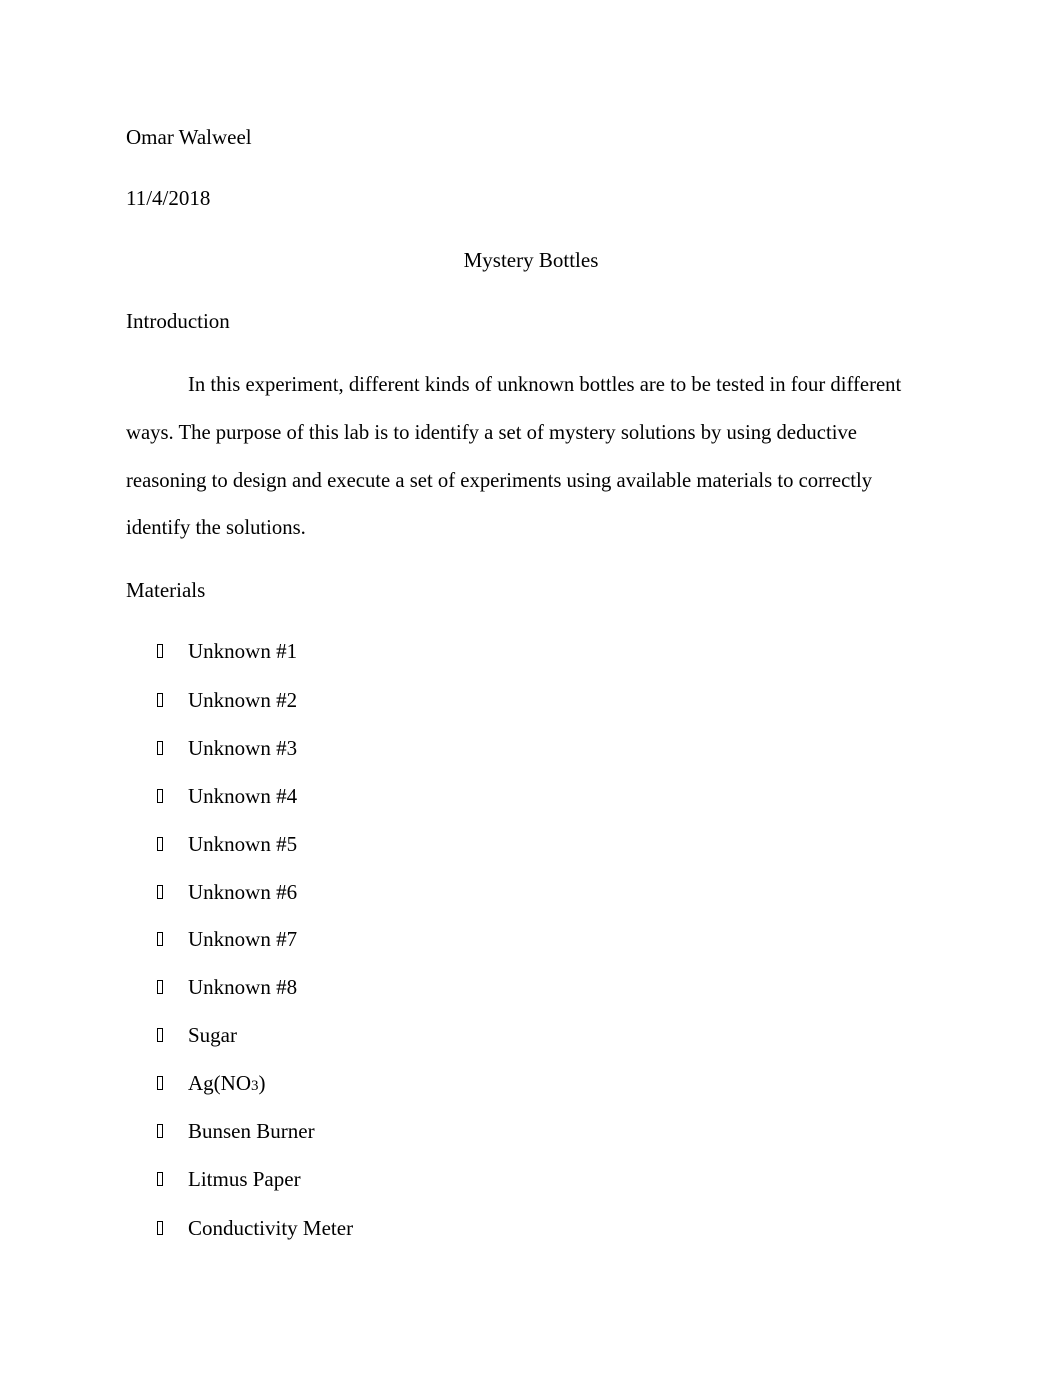  I want to click on list-item-label: Sugar, so click(212, 1035).